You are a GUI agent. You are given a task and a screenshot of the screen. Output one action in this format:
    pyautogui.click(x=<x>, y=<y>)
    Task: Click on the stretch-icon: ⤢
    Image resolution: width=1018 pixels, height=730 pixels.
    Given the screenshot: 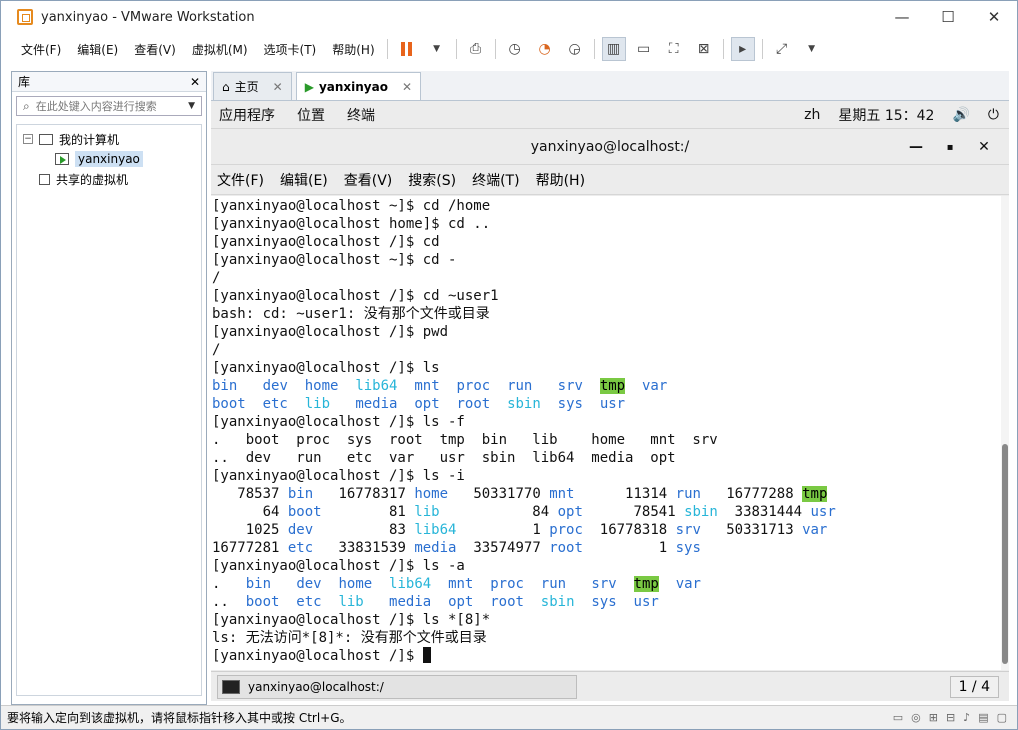 What is the action you would take?
    pyautogui.click(x=782, y=49)
    